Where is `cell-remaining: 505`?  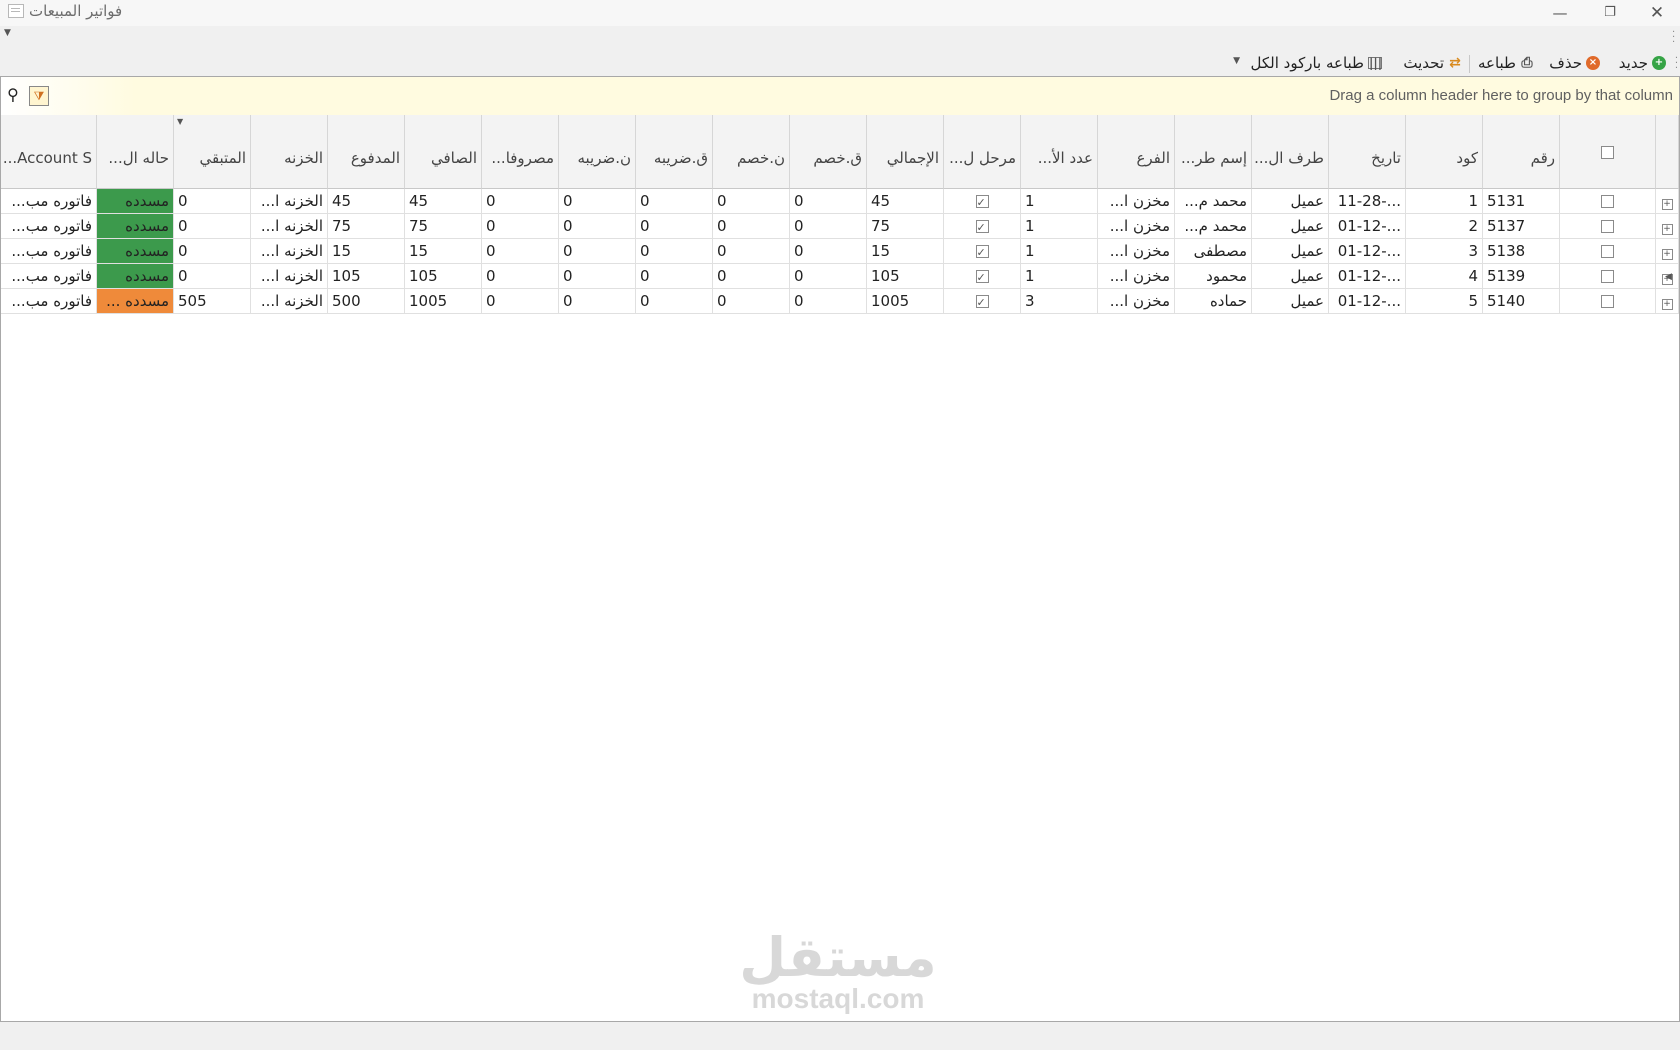
cell-remaining: 505 is located at coordinates (212, 301).